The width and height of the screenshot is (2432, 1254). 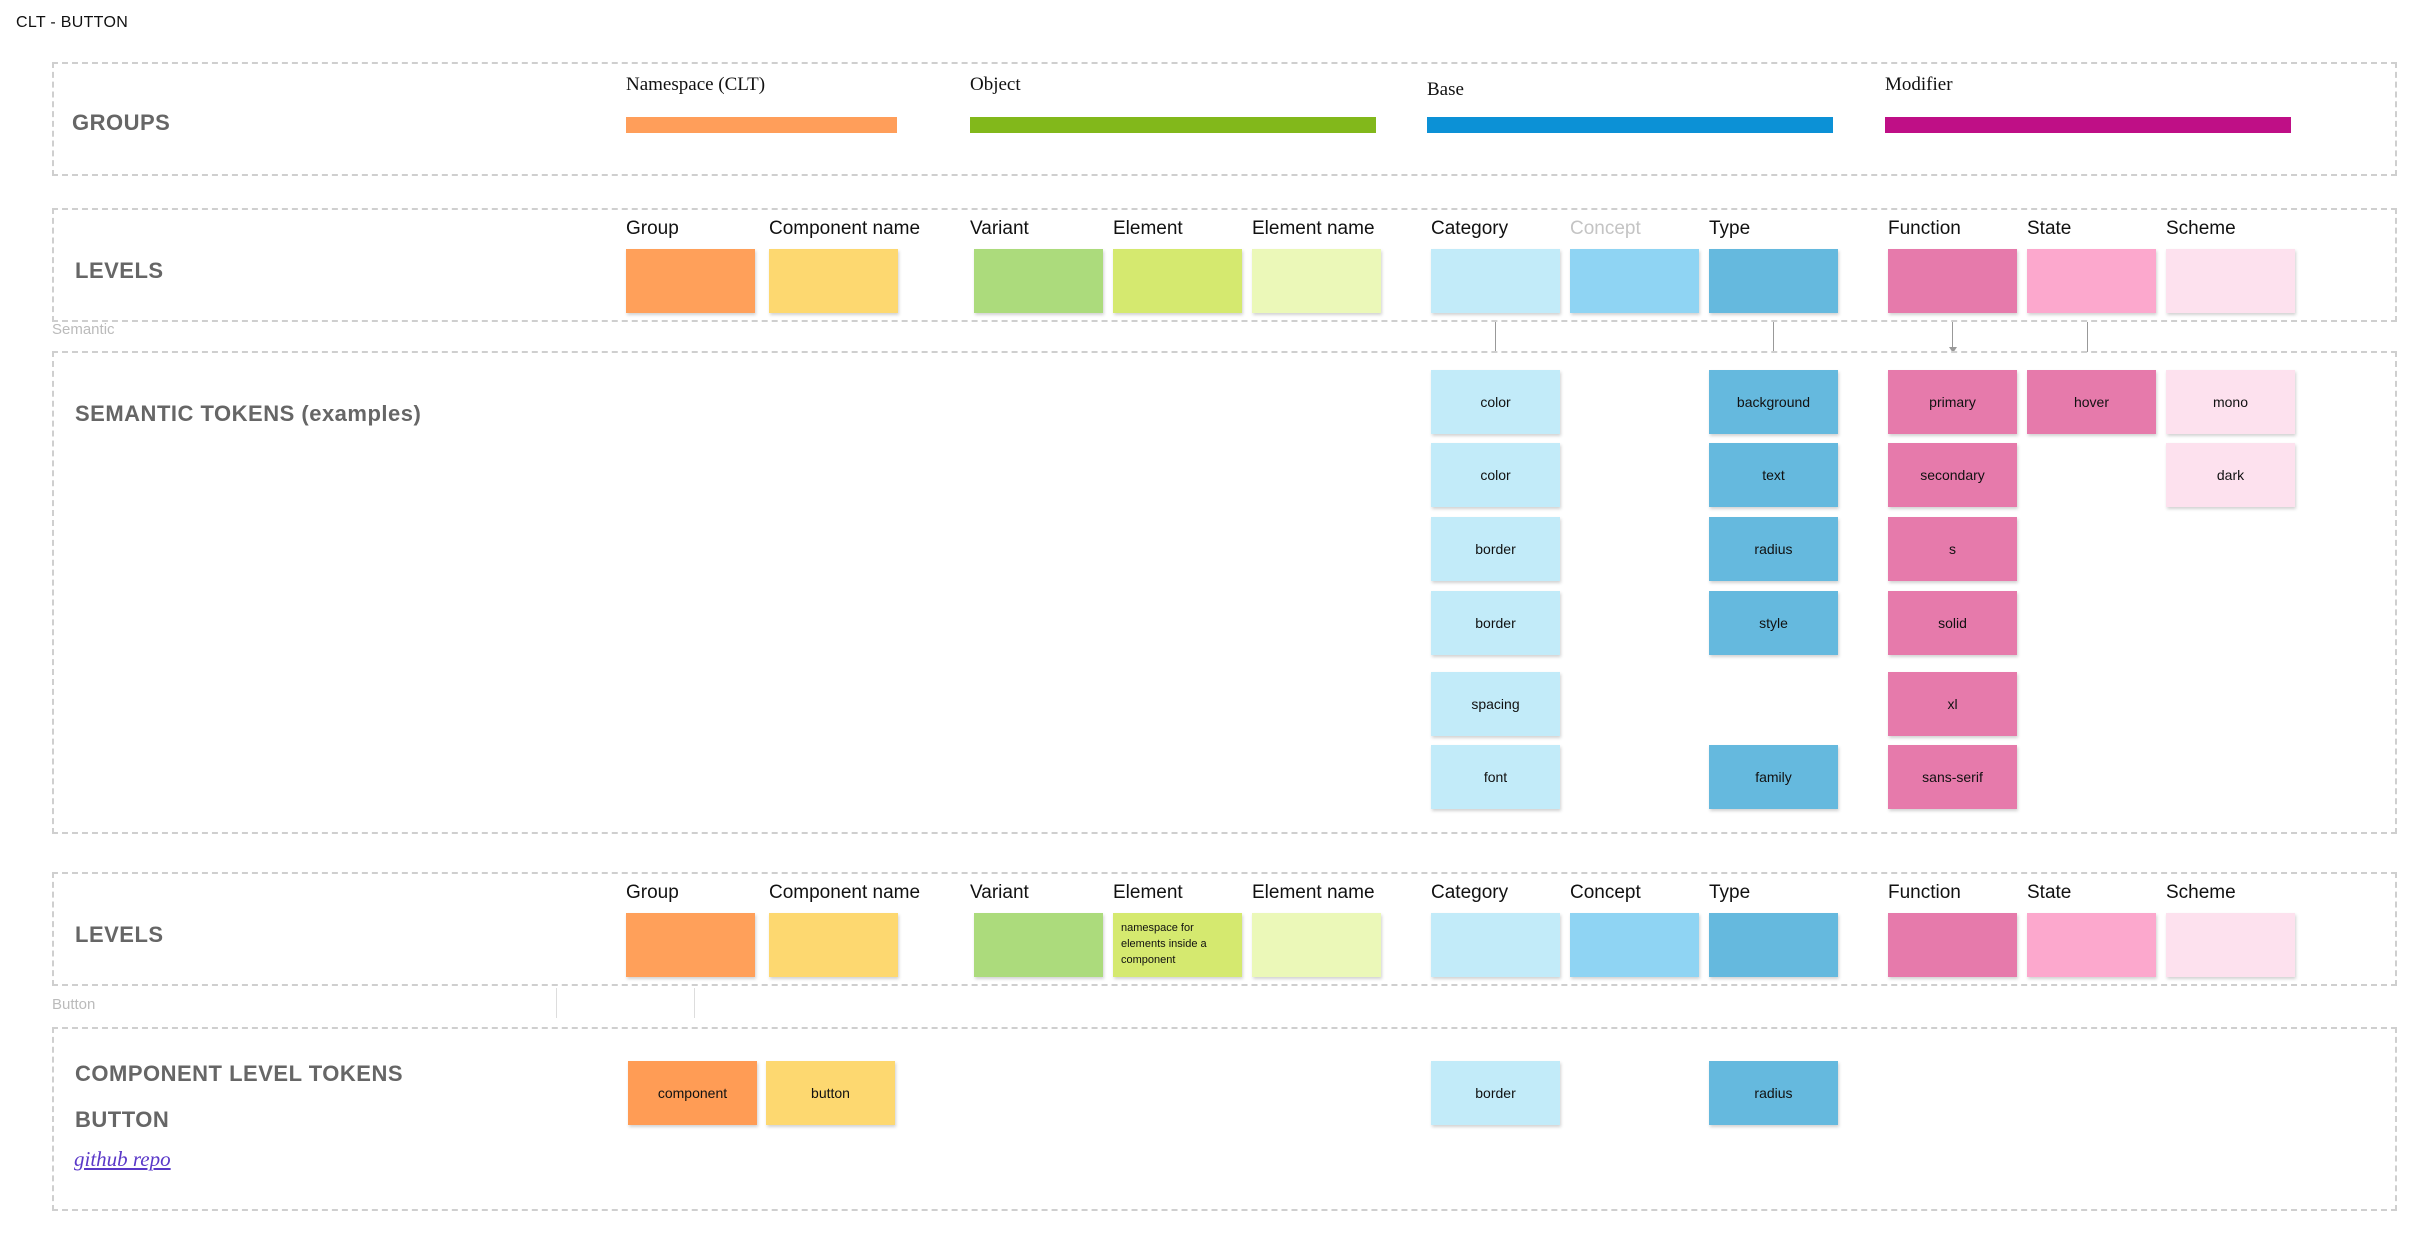 What do you see at coordinates (1313, 228) in the screenshot?
I see `level-label-element-name: Element name` at bounding box center [1313, 228].